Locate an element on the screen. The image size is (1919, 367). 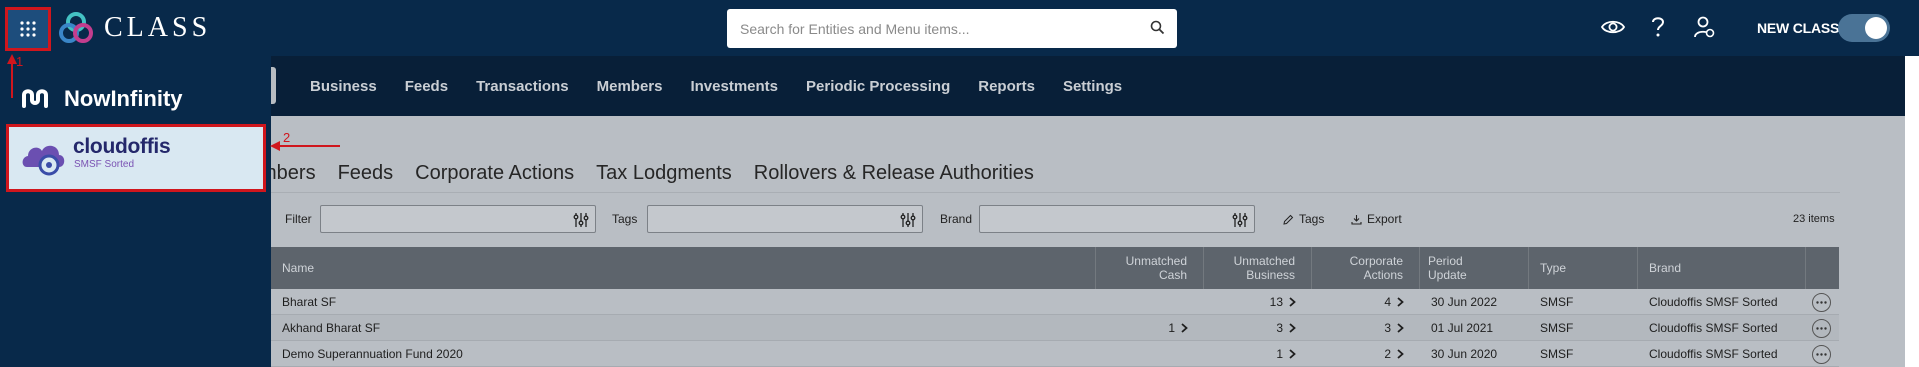
cell-corporate-actions: 4 is located at coordinates (1358, 302).